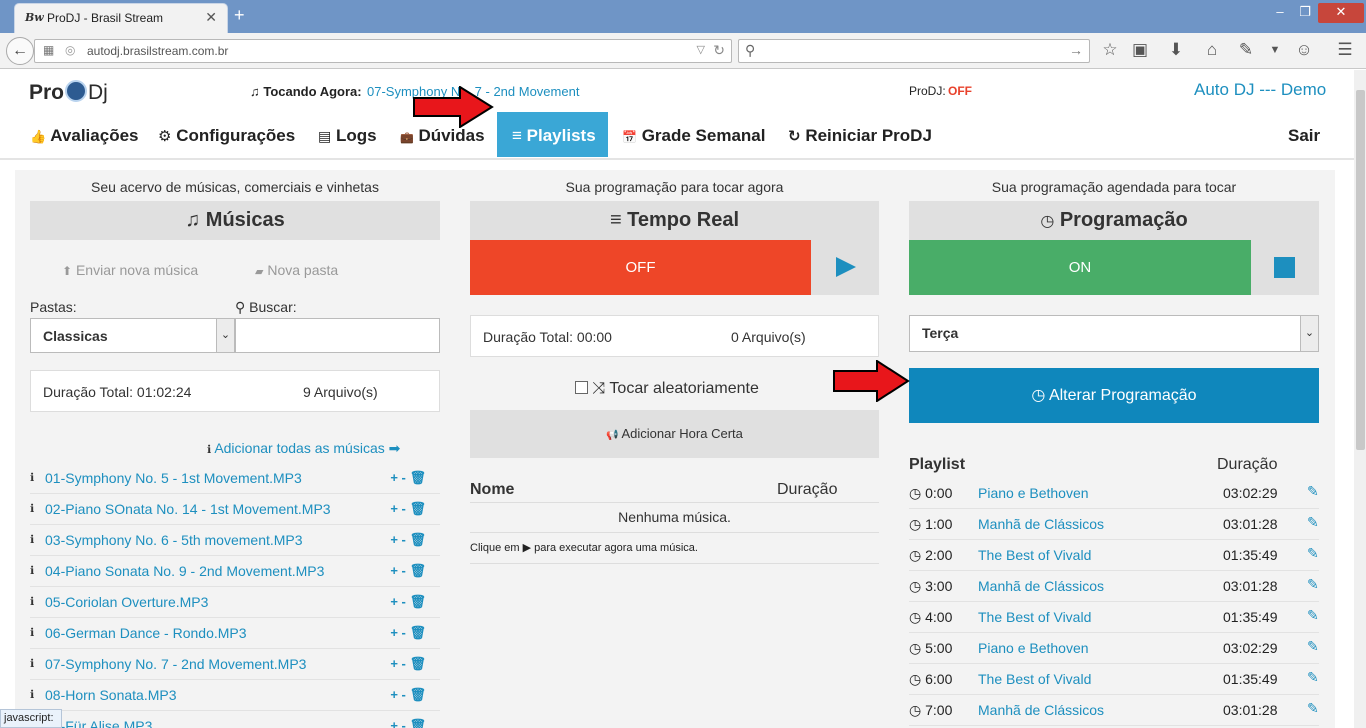 This screenshot has width=1366, height=728. I want to click on hamburger-menu-icon: ☰, so click(1345, 50).